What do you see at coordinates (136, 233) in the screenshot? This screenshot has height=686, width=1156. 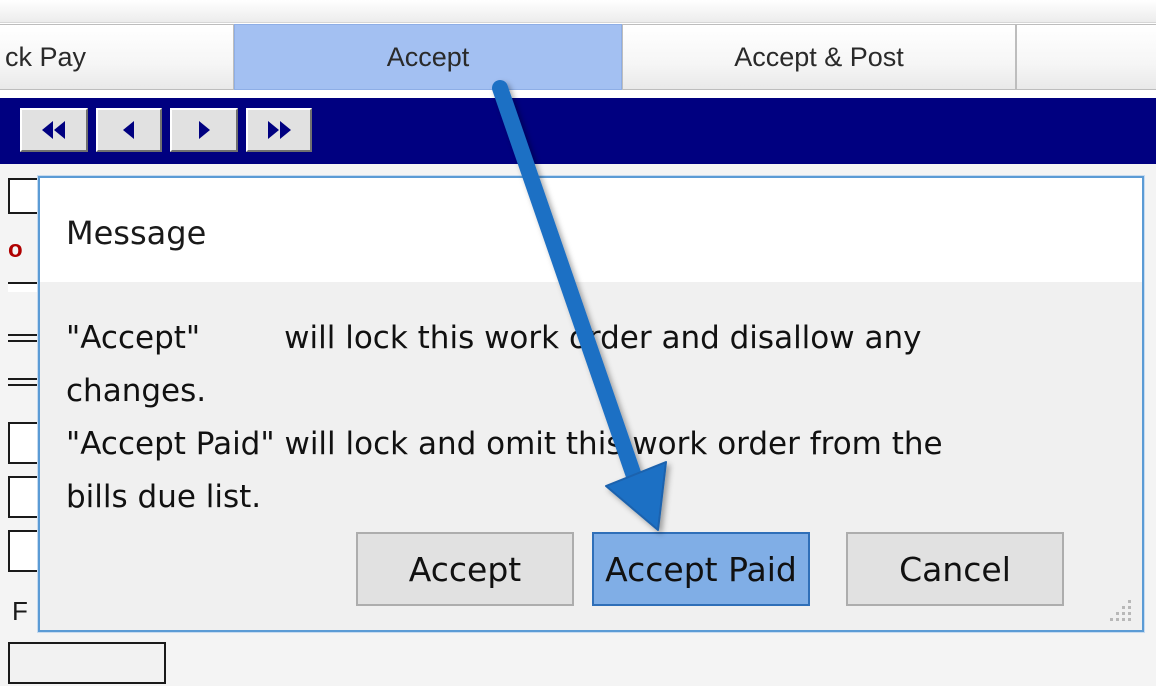 I see `dialog-title: Message` at bounding box center [136, 233].